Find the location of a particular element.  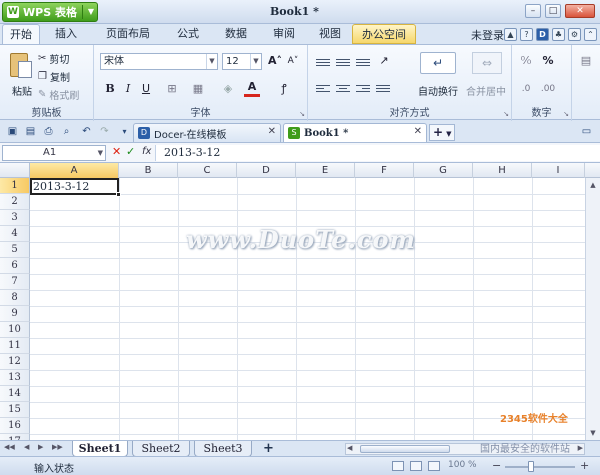

open-folder-icon: ▣ is located at coordinates (12, 131).